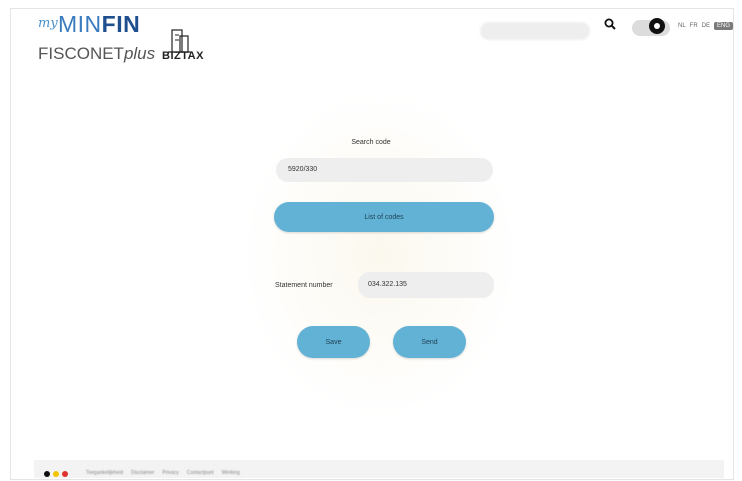  I want to click on footer-link: Disclaimer, so click(142, 473).